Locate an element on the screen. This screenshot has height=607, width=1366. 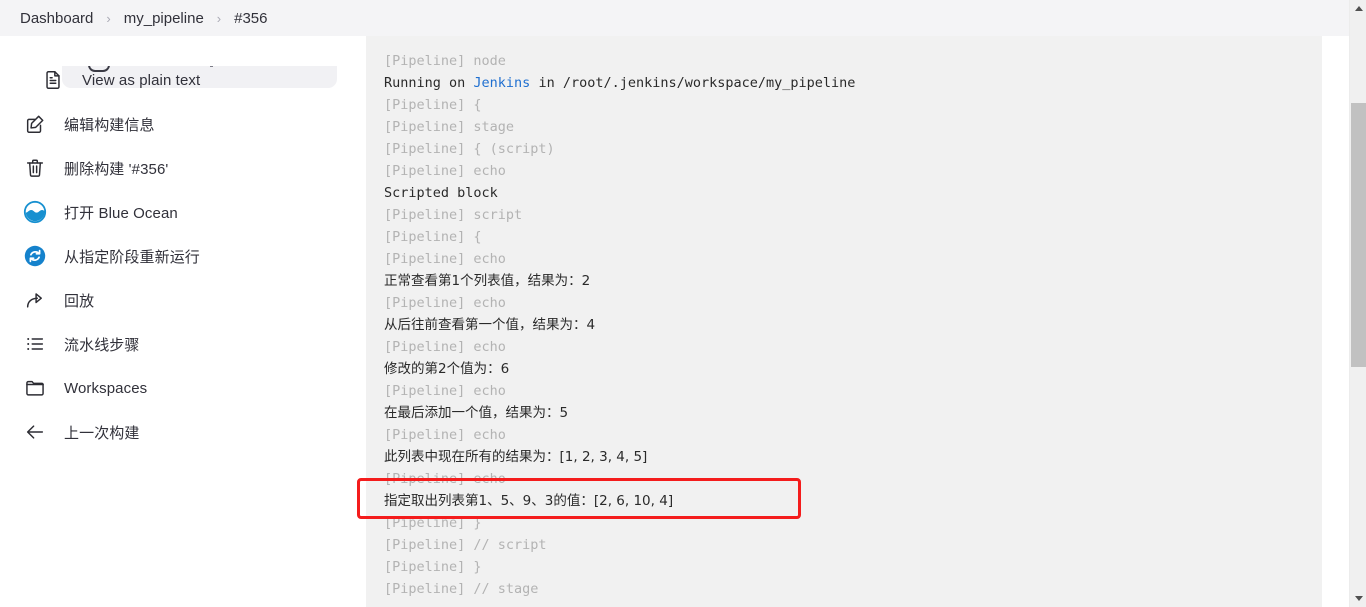
scrollbar-thumb is located at coordinates (1358, 235).